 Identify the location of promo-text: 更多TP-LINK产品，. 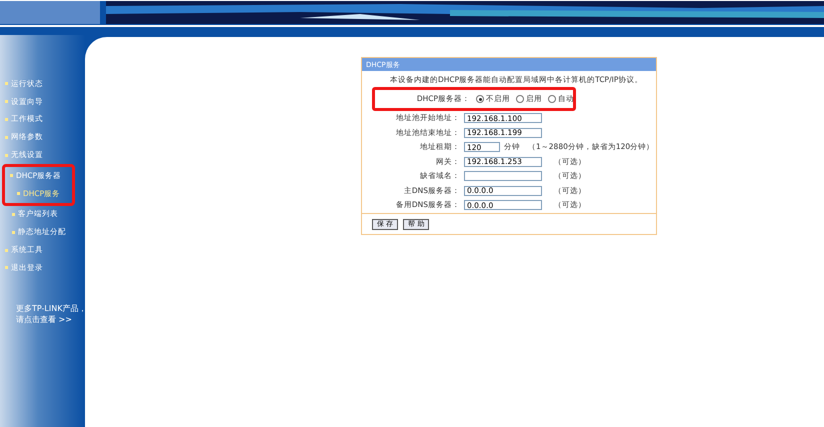
(50, 308).